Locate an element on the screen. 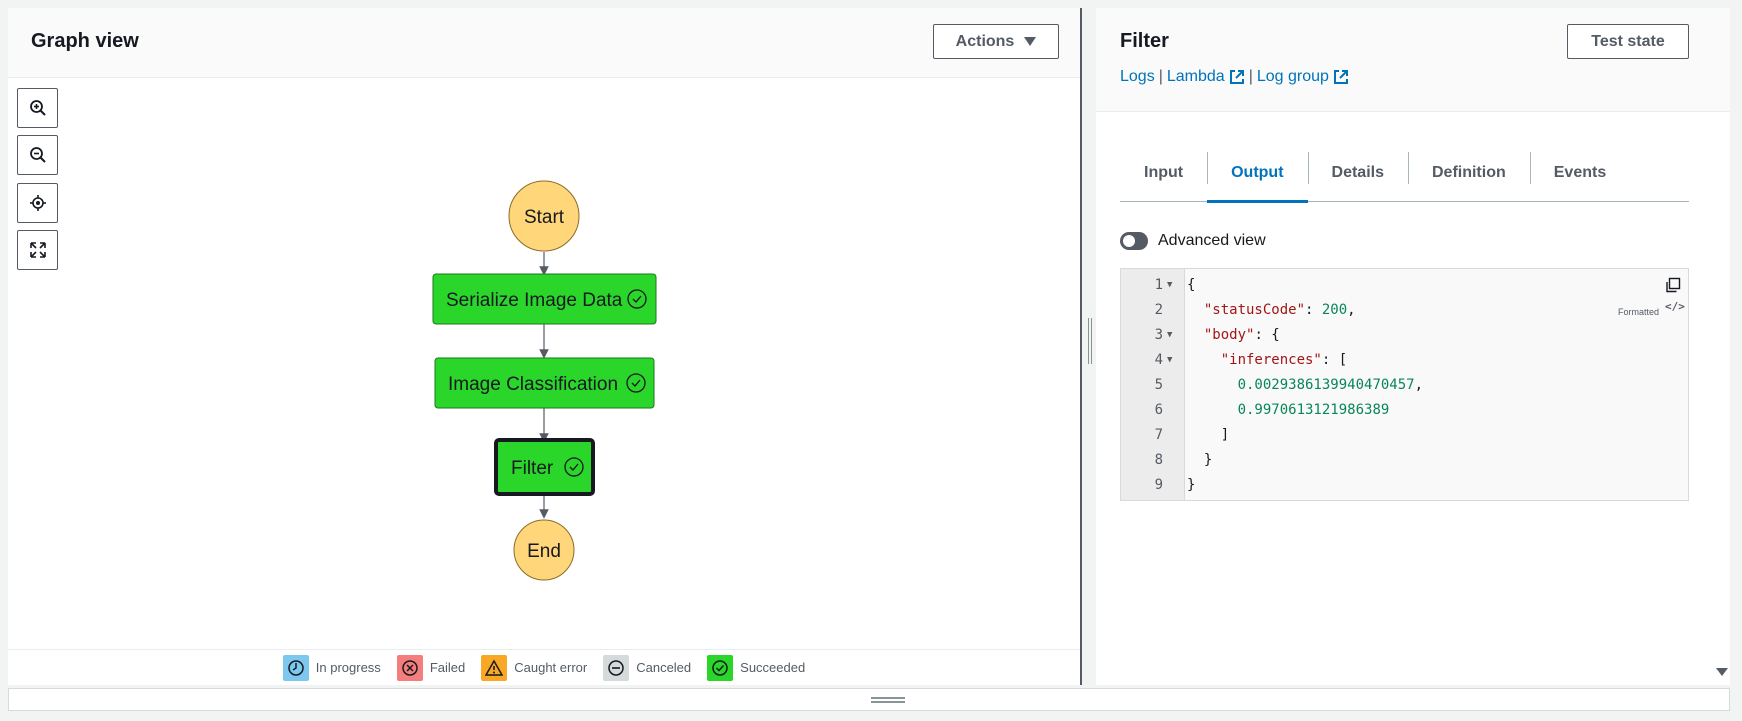 The width and height of the screenshot is (1742, 721). line-number: 5 is located at coordinates (1158, 385).